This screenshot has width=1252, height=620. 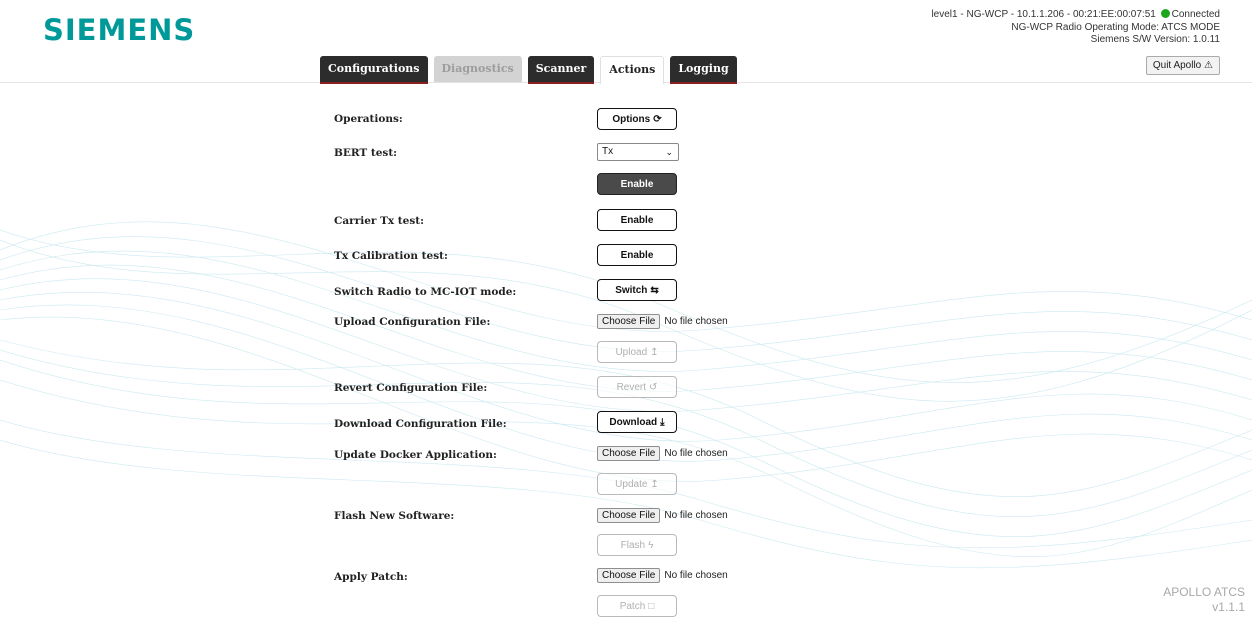 I want to click on bert-mode-value: Tx, so click(x=608, y=151).